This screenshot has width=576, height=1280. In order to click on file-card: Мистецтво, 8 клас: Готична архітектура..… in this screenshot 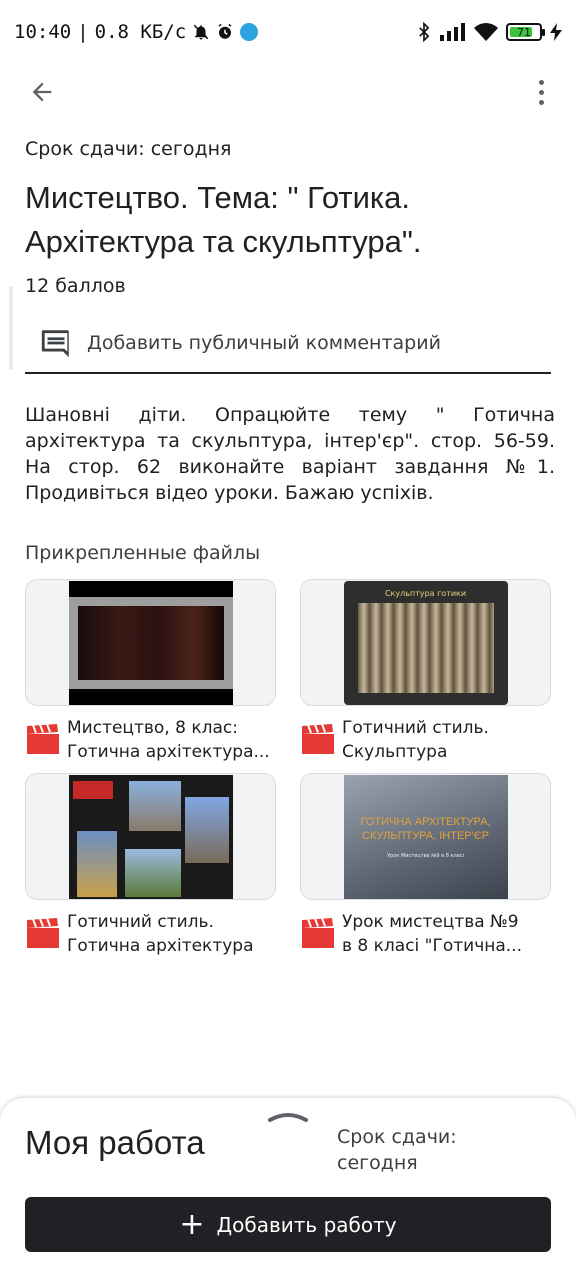, I will do `click(150, 671)`.